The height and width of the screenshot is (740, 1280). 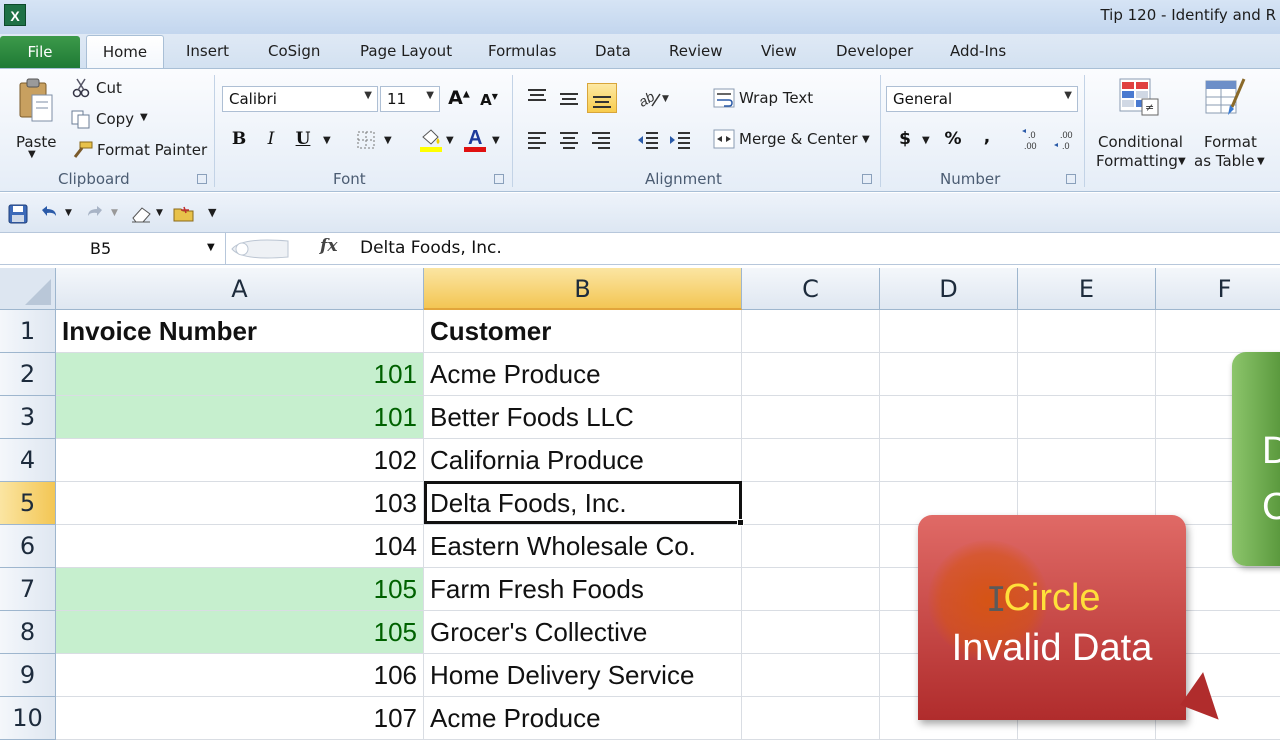 What do you see at coordinates (28, 718) in the screenshot?
I see `row-header-10: 10` at bounding box center [28, 718].